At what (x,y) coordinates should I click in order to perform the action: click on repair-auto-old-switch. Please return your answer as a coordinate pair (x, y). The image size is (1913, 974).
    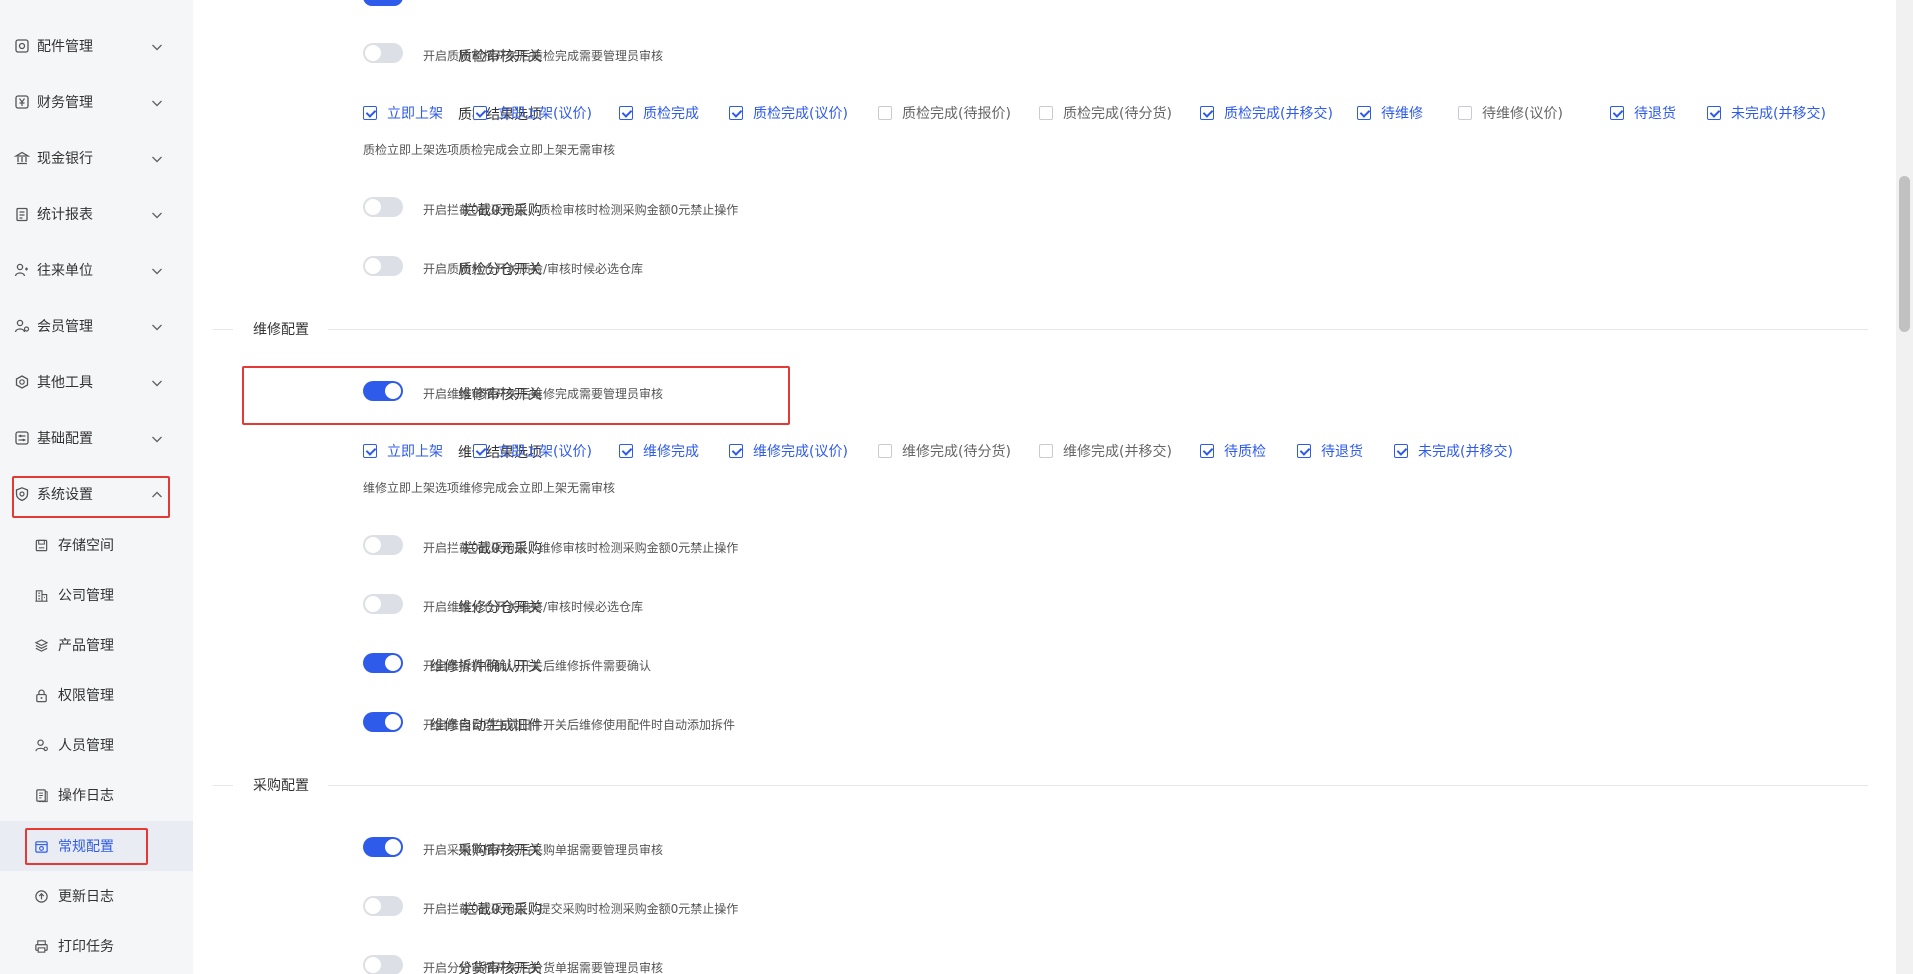
    Looking at the image, I should click on (383, 722).